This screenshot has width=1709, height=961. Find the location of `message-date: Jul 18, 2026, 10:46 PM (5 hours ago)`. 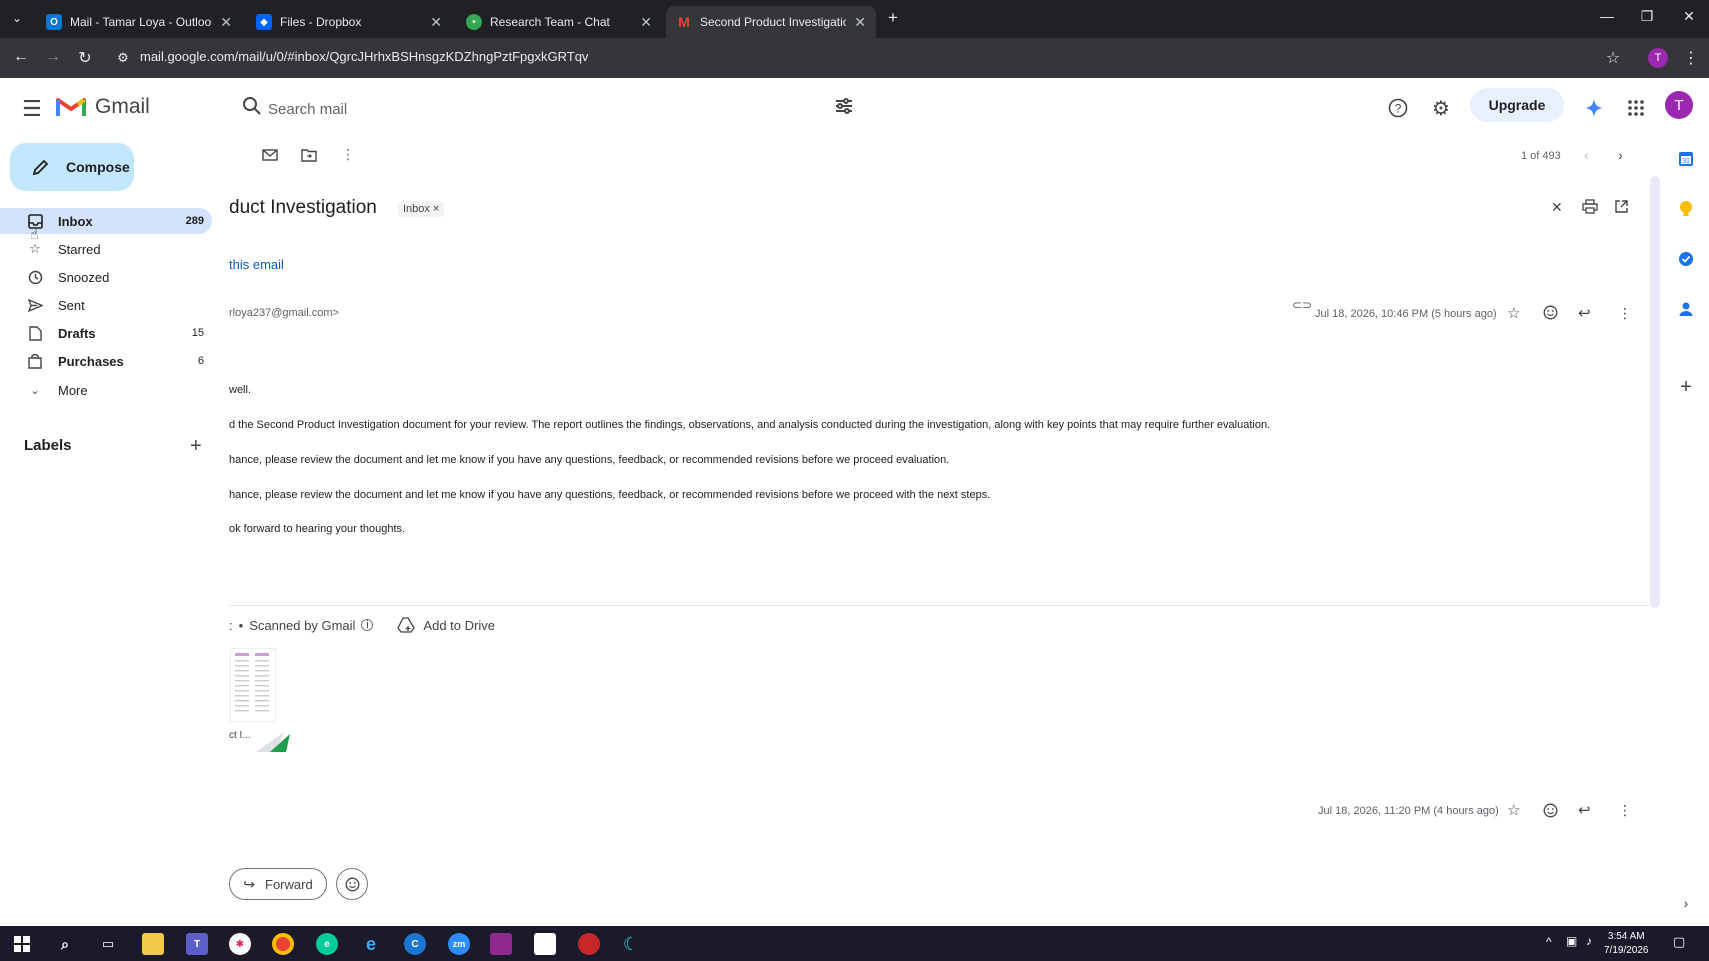

message-date: Jul 18, 2026, 10:46 PM (5 hours ago) is located at coordinates (1406, 314).